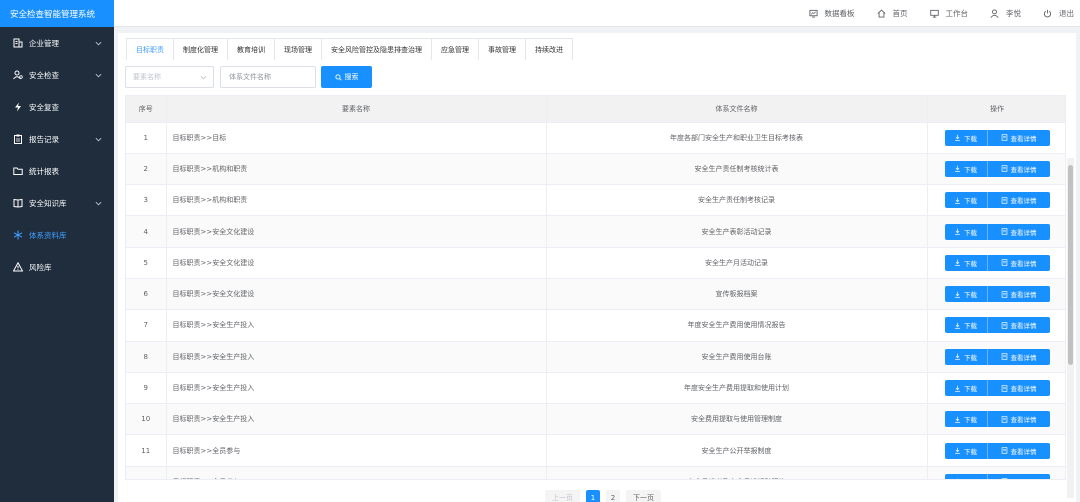 Image resolution: width=1080 pixels, height=502 pixels. What do you see at coordinates (948, 13) in the screenshot?
I see `header-workbench-link: 工作台` at bounding box center [948, 13].